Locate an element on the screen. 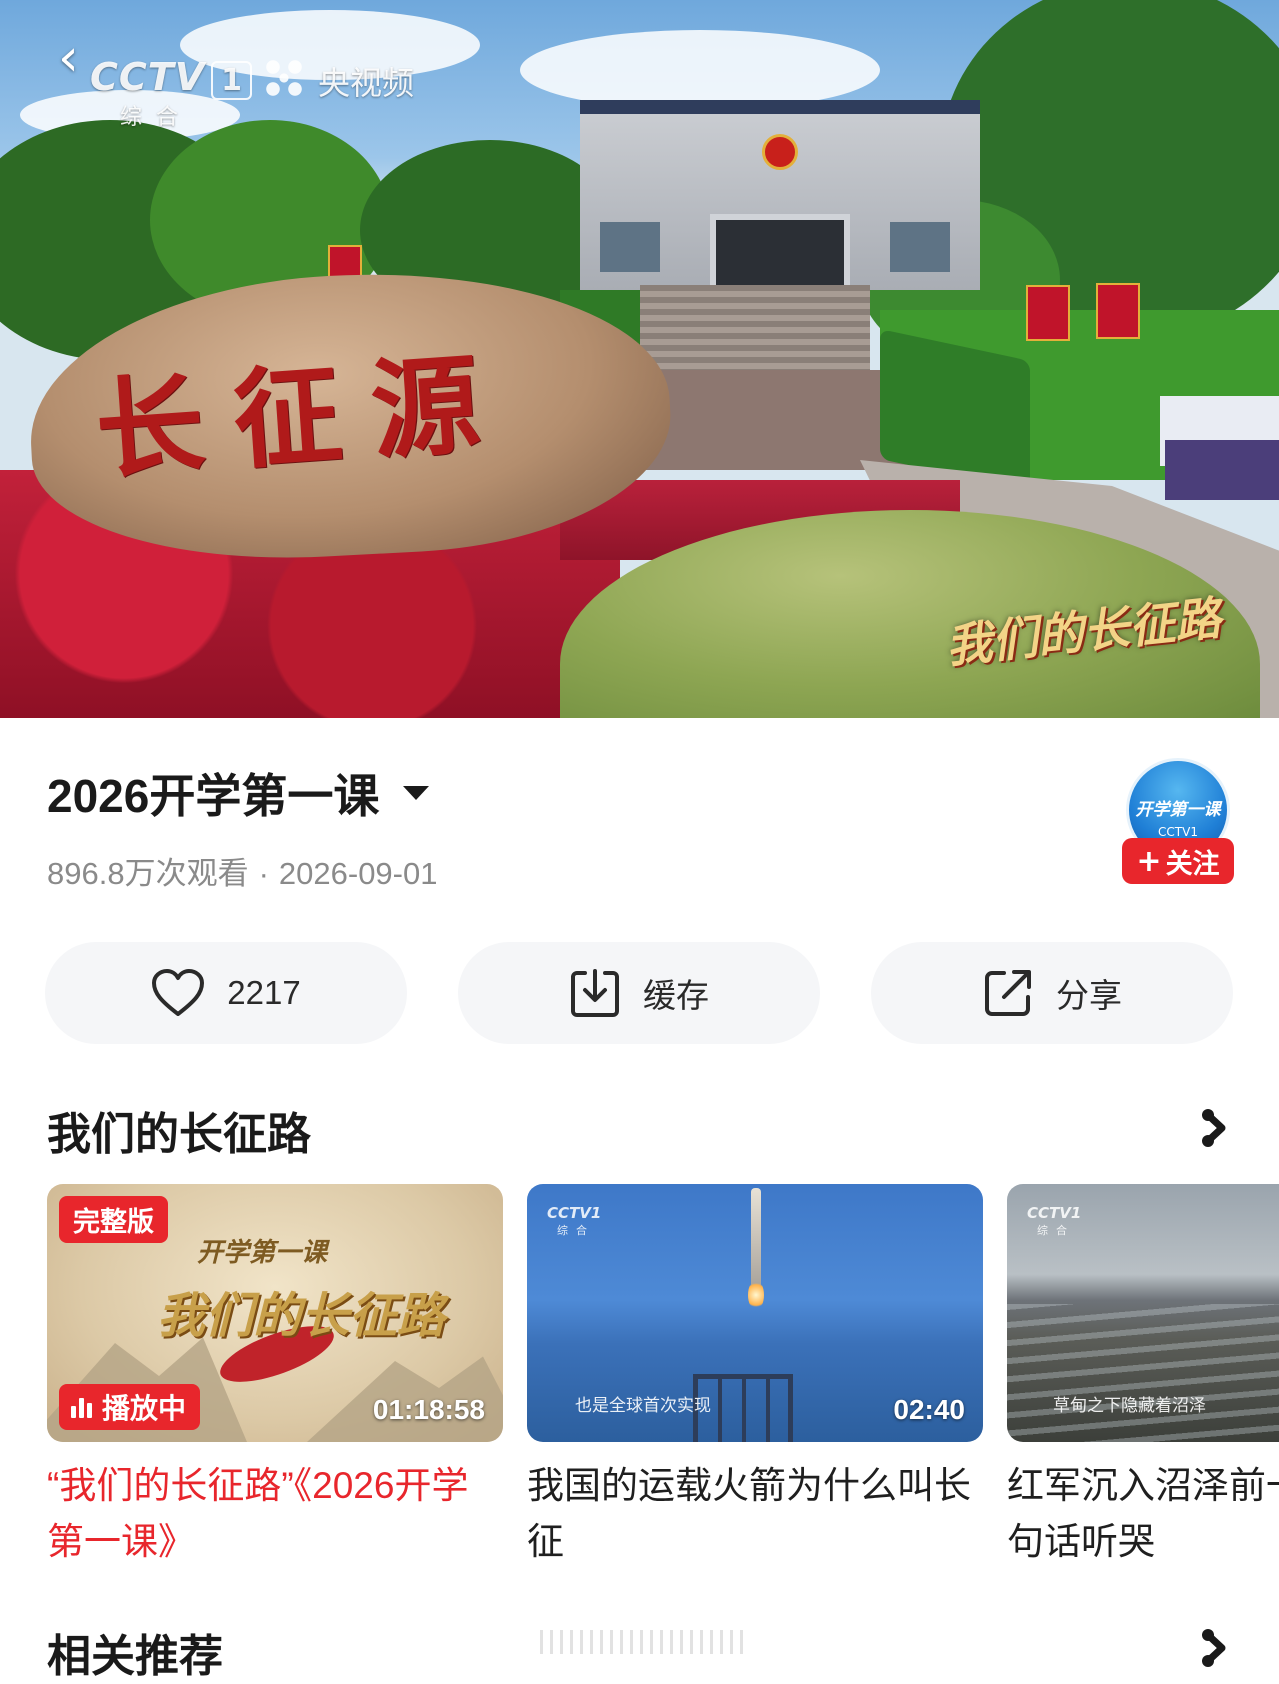  like-button: 2217 is located at coordinates (226, 993).